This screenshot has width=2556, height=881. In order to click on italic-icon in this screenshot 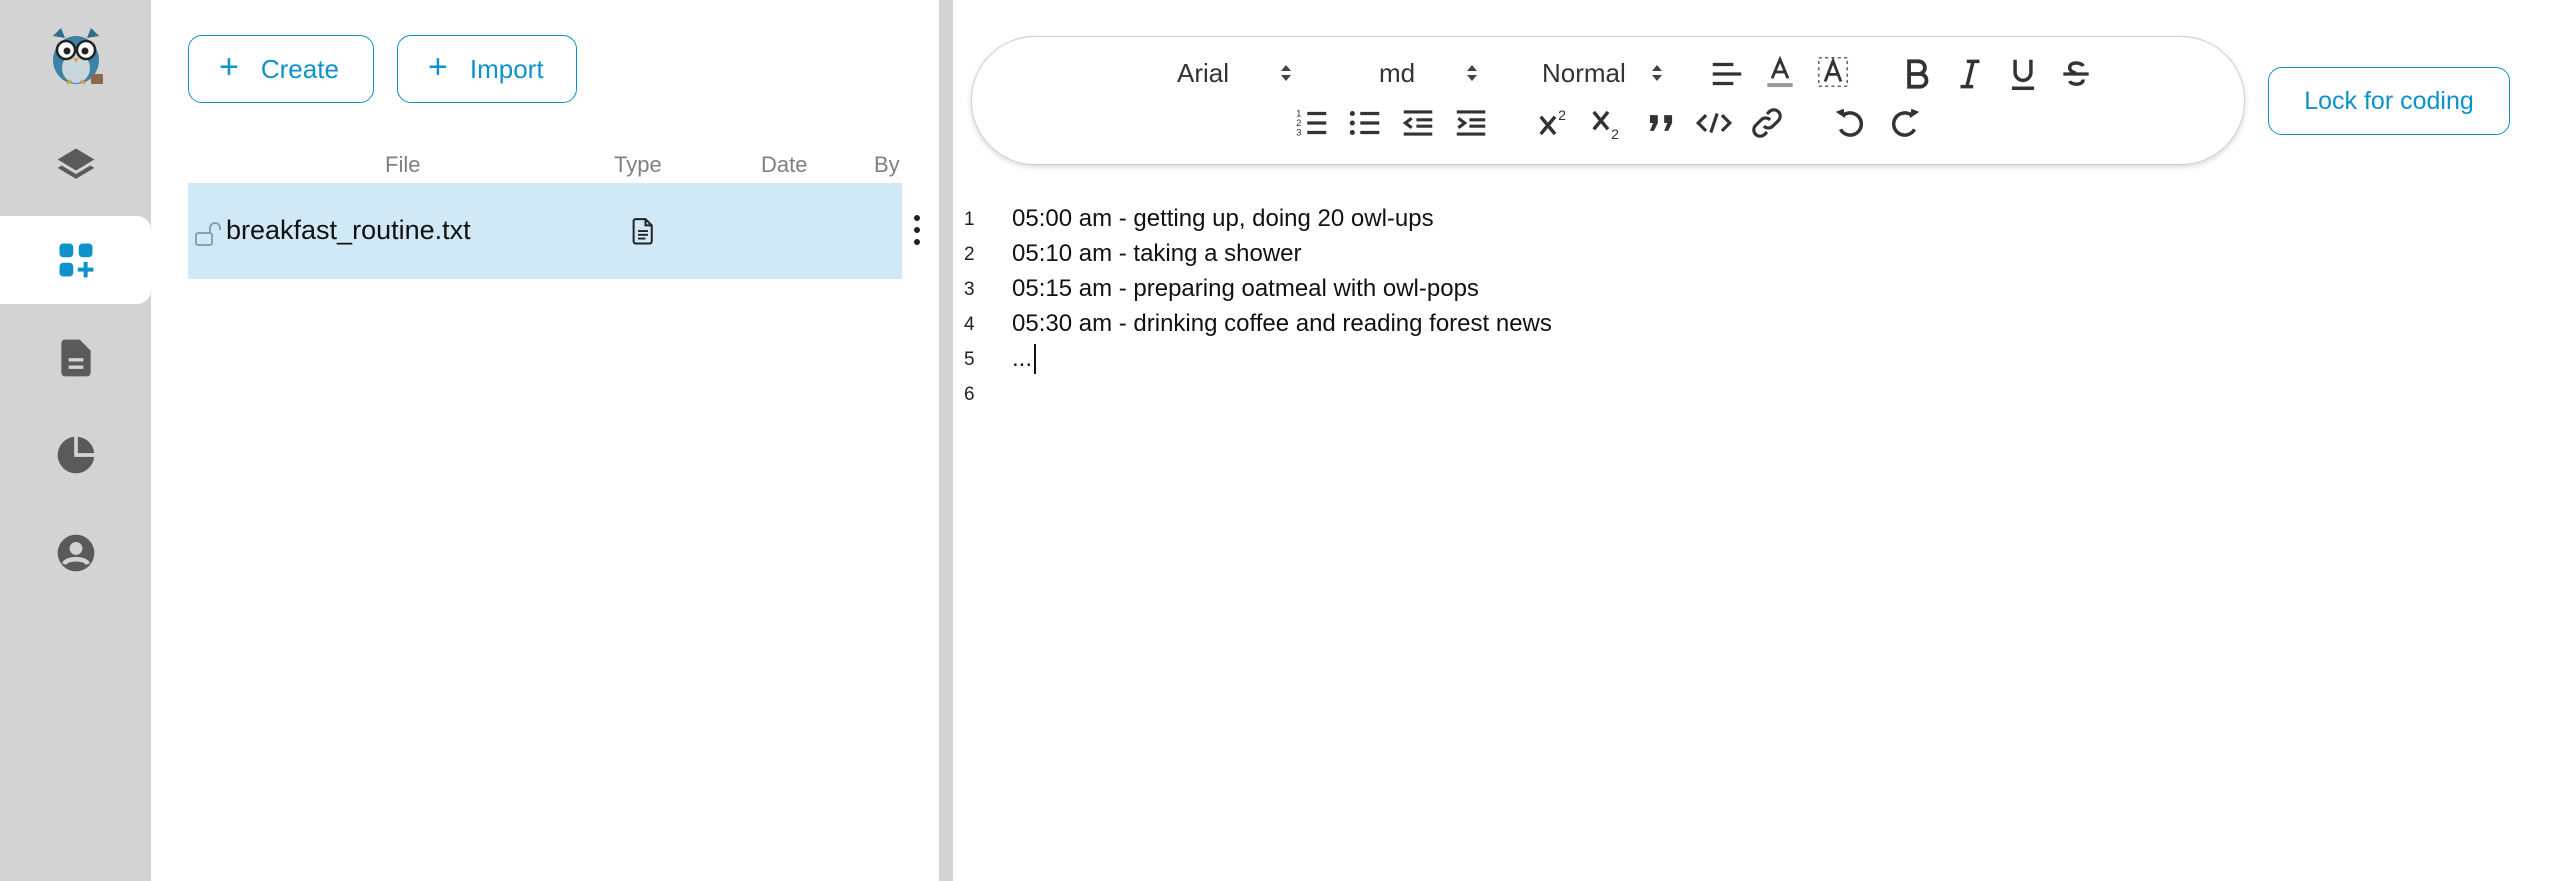, I will do `click(1970, 74)`.